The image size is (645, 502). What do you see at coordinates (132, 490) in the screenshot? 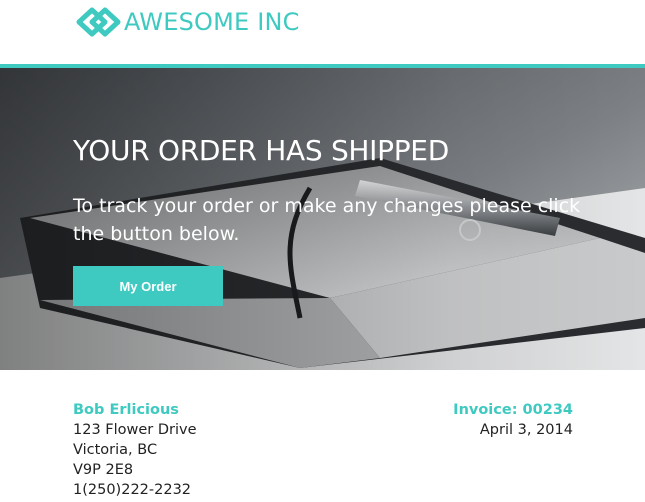
I see `customer-phone: 1(250)222-2232` at bounding box center [132, 490].